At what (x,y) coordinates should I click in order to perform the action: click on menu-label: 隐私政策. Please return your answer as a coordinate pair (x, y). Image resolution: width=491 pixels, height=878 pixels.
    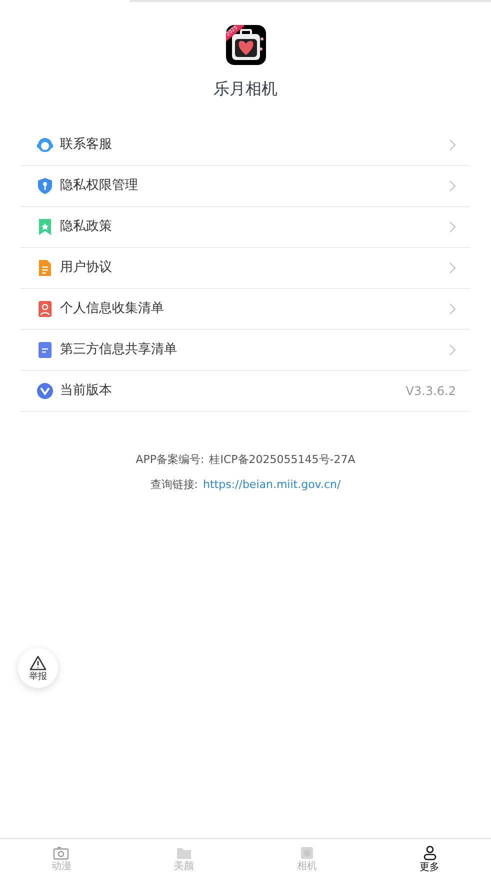
    Looking at the image, I should click on (86, 227).